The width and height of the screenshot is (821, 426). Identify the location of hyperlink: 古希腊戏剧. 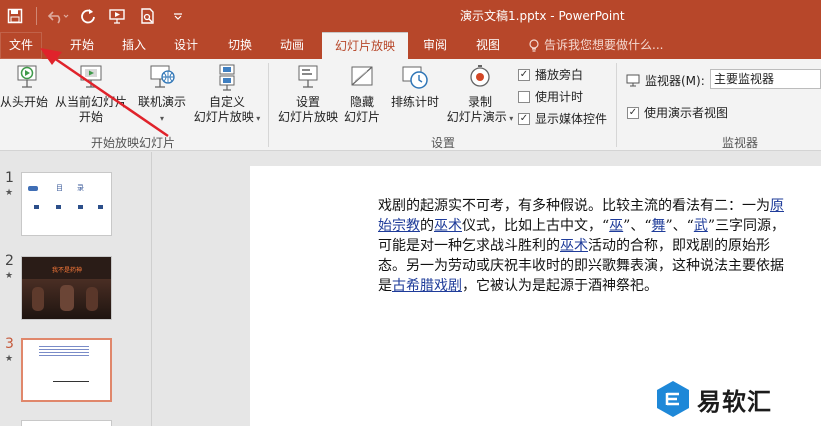
(427, 286).